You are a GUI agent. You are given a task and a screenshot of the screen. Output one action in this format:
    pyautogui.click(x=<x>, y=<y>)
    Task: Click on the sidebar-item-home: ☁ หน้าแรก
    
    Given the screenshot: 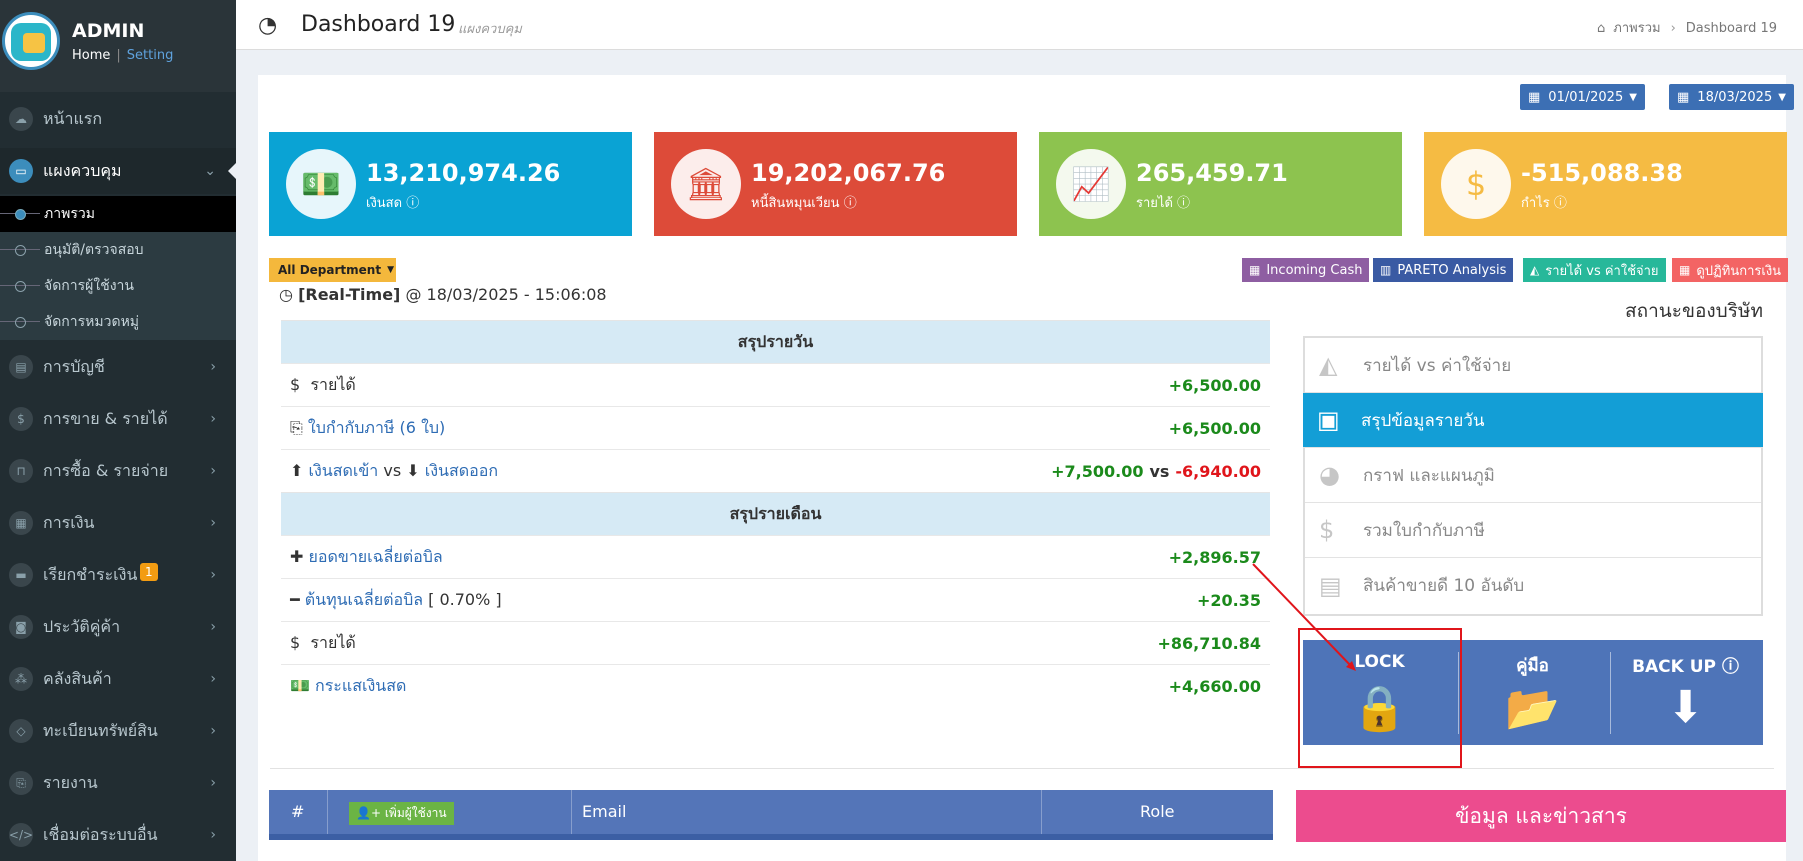 What is the action you would take?
    pyautogui.click(x=118, y=119)
    